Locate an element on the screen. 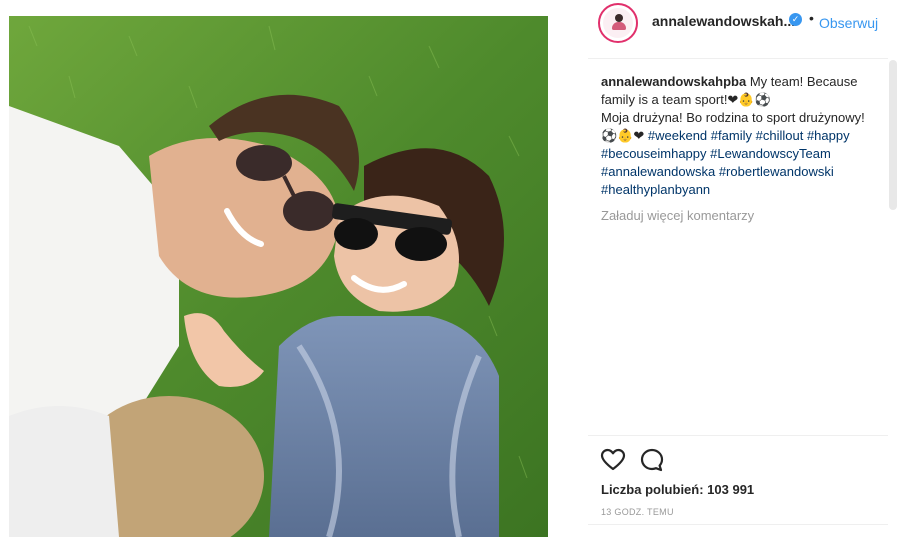  hashtag: #happy is located at coordinates (828, 135).